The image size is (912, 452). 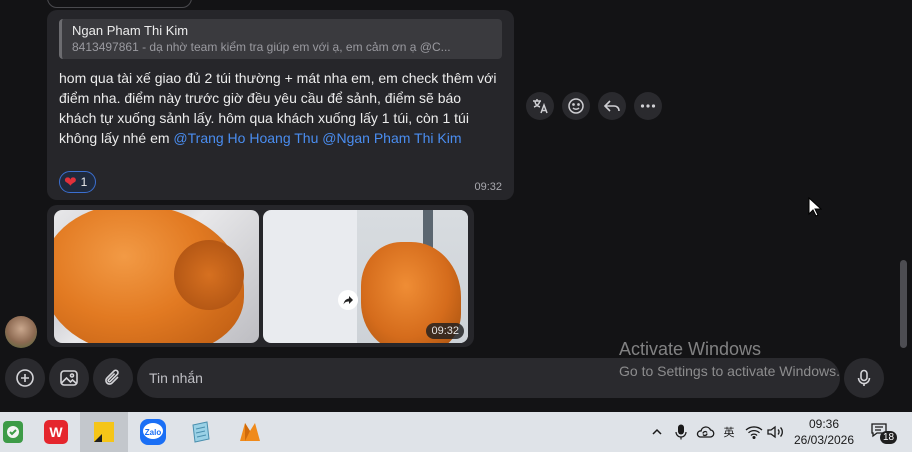 What do you see at coordinates (209, 275) in the screenshot?
I see `bag-shadow-shape` at bounding box center [209, 275].